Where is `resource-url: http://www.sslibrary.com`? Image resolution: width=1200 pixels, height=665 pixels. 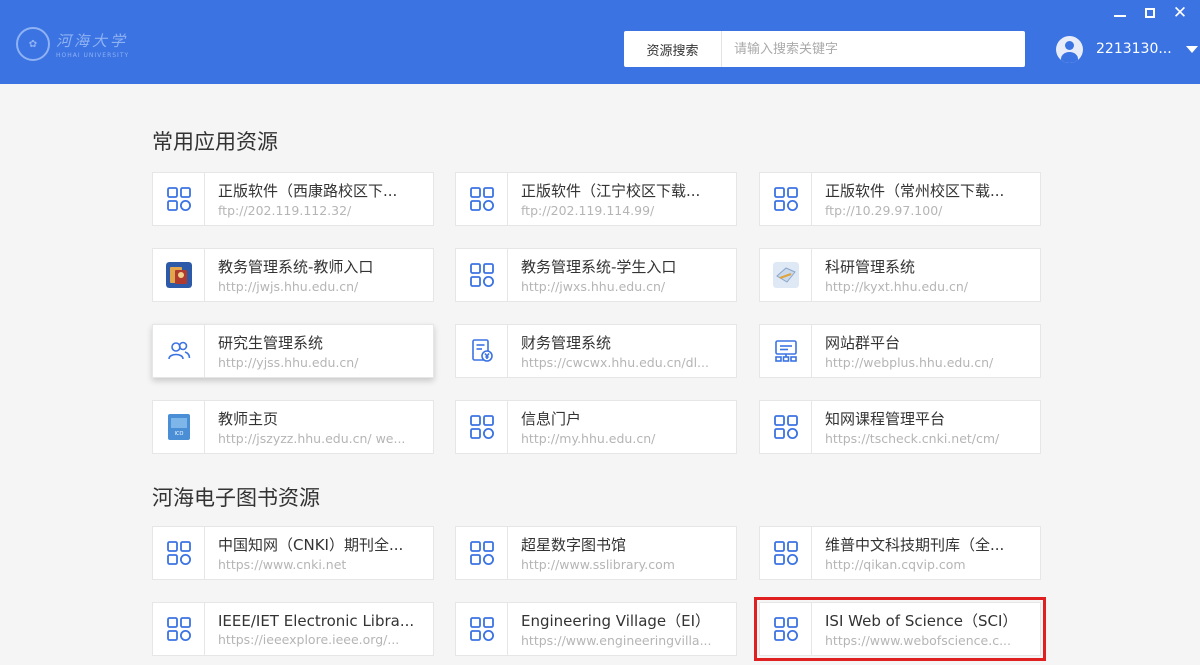
resource-url: http://www.sslibrary.com is located at coordinates (598, 564).